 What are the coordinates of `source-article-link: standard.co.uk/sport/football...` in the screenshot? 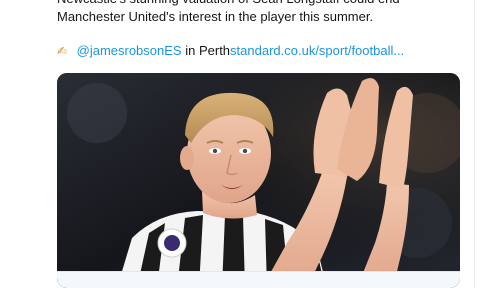 It's located at (317, 50).